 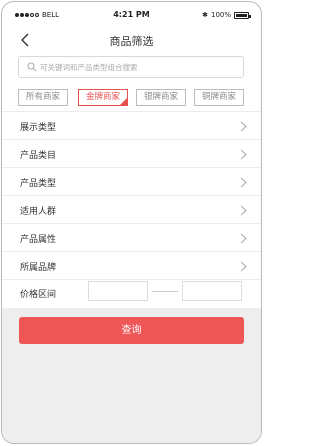 What do you see at coordinates (38, 128) in the screenshot?
I see `filter-label: 展示类型` at bounding box center [38, 128].